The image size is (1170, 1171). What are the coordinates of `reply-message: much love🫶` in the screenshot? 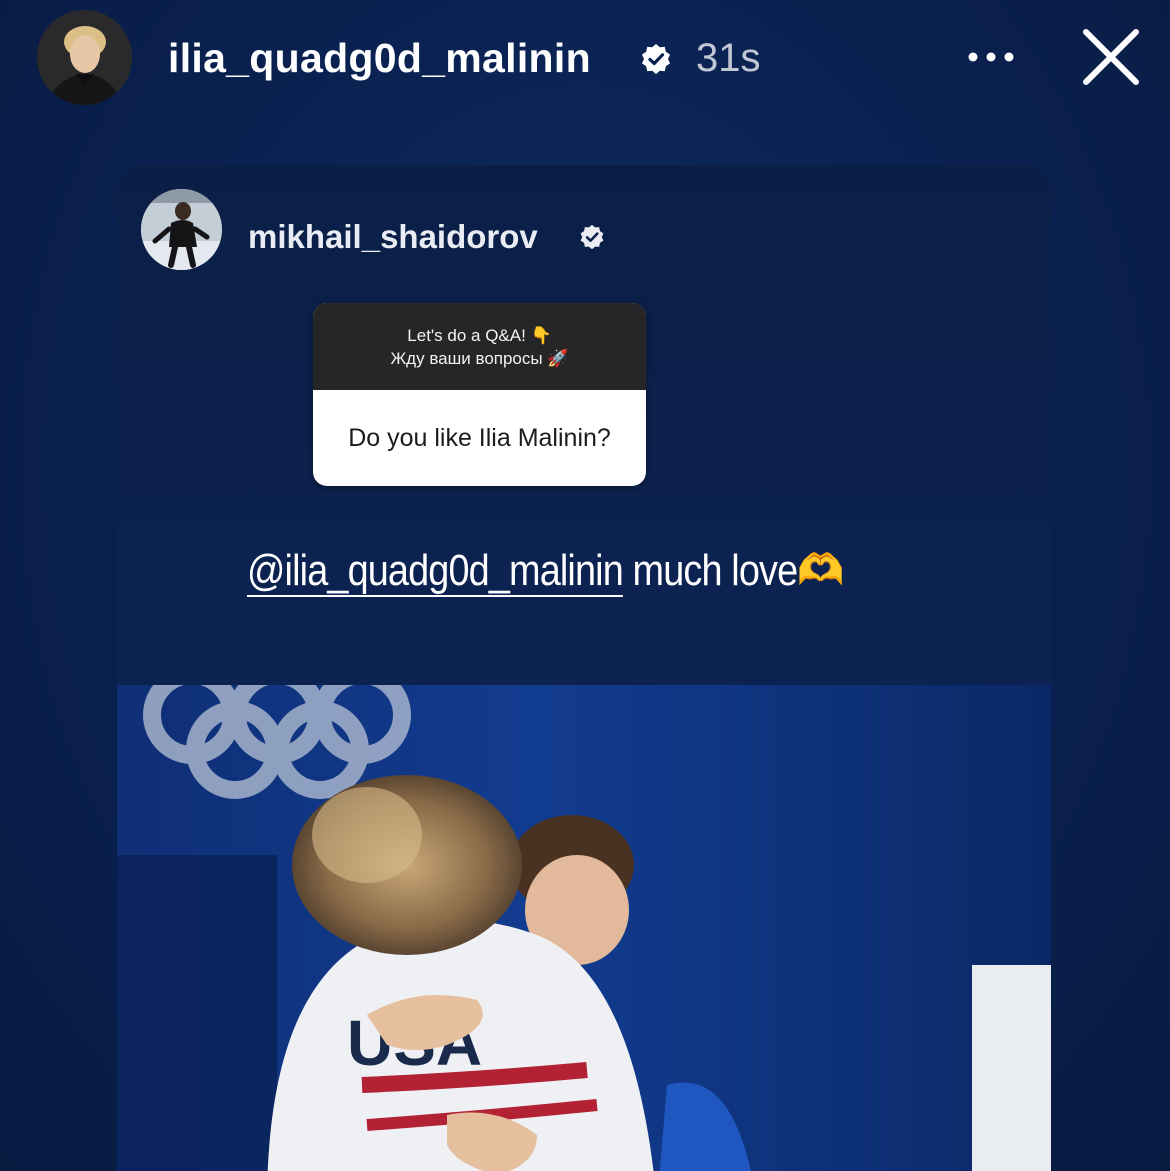 It's located at (733, 570).